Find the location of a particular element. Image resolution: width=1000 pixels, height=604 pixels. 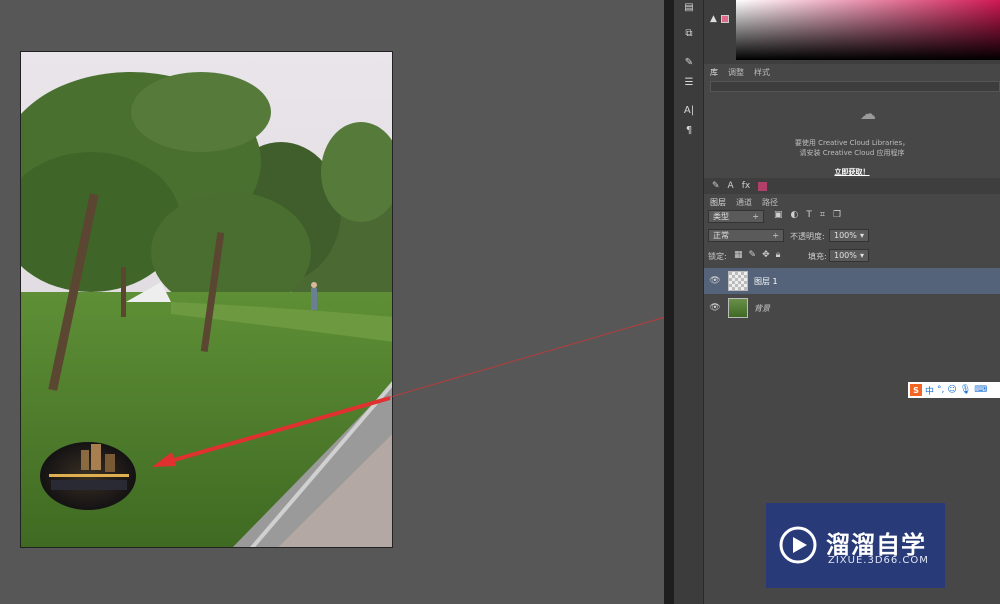

layers-tabs: 图层 通道 路径 is located at coordinates (744, 202).